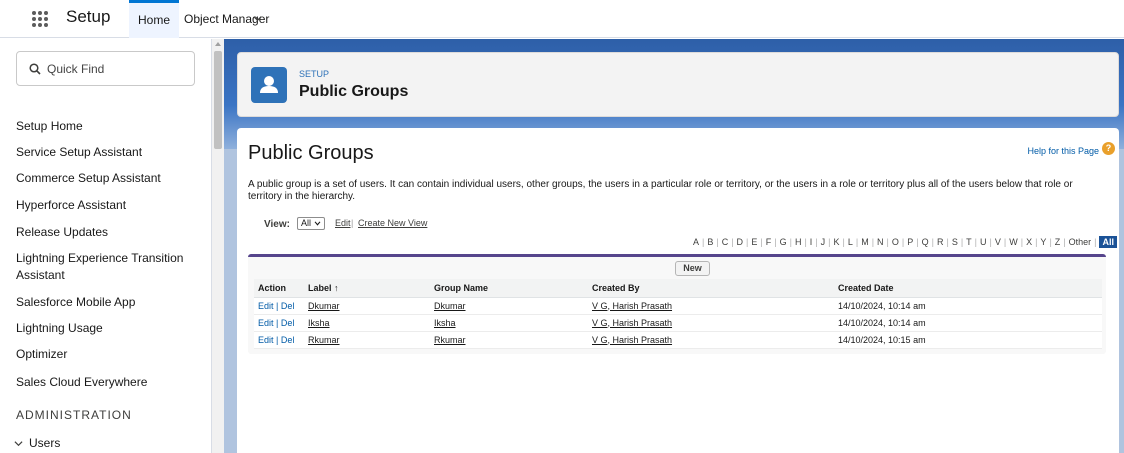 This screenshot has height=453, width=1124. Describe the element at coordinates (49, 126) in the screenshot. I see `sidebar-item-setup-home: Setup Home` at that location.